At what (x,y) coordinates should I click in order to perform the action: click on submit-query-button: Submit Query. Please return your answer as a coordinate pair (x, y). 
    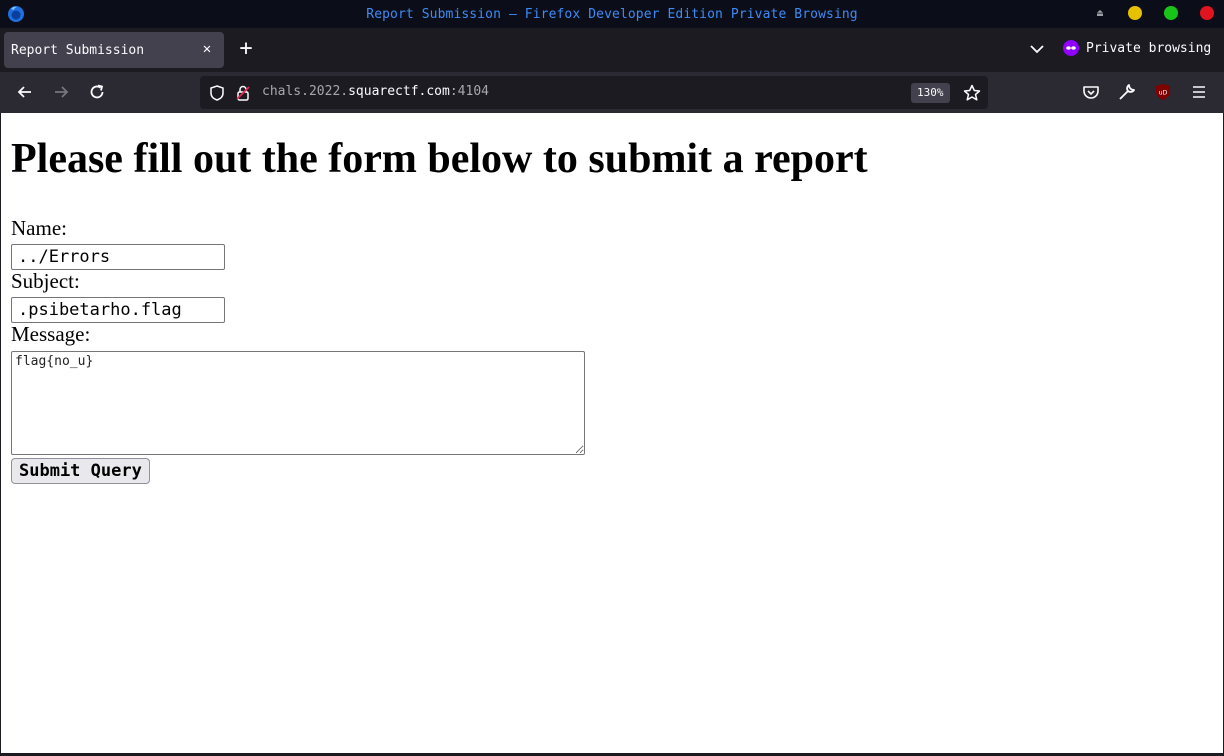
    Looking at the image, I should click on (80, 471).